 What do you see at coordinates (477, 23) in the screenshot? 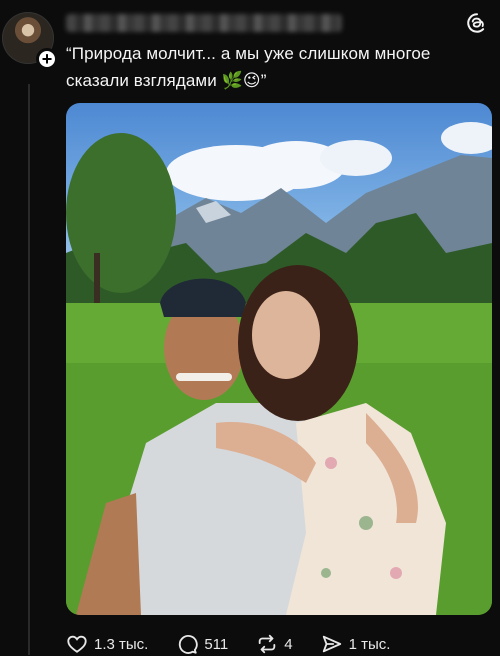
I see `threads-logo-icon` at bounding box center [477, 23].